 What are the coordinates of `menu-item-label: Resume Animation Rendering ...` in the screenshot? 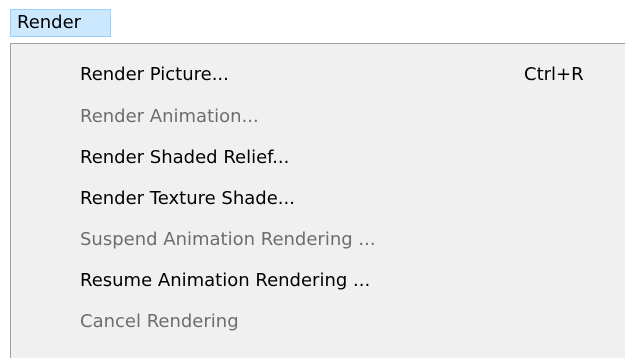 It's located at (225, 280).